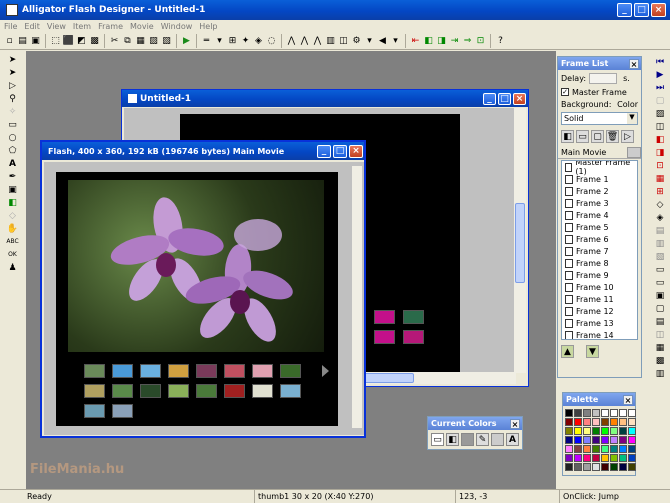 This screenshot has height=503, width=670. Describe the element at coordinates (382, 41) in the screenshot. I see `sound-icon: ◀` at that location.